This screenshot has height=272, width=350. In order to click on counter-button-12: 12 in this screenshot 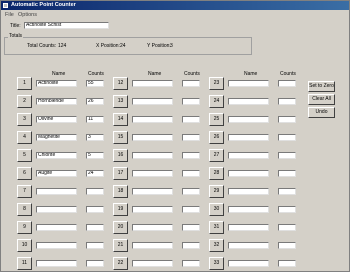, I will do `click(120, 83)`.